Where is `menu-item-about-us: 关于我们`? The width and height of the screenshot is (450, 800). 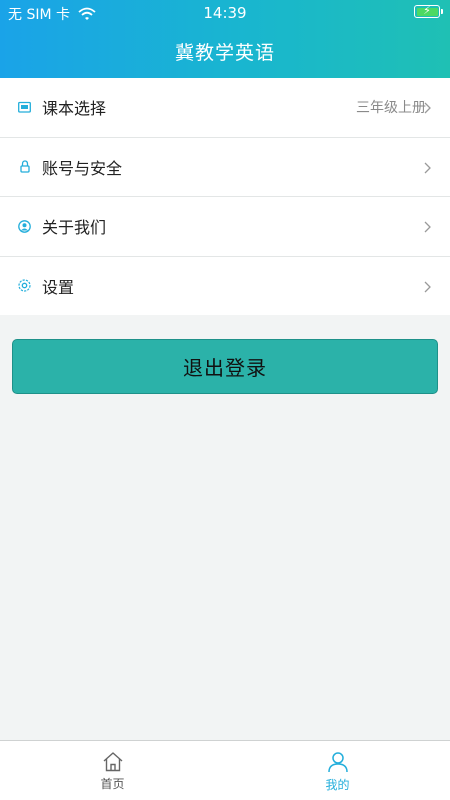 menu-item-about-us: 关于我们 is located at coordinates (225, 227).